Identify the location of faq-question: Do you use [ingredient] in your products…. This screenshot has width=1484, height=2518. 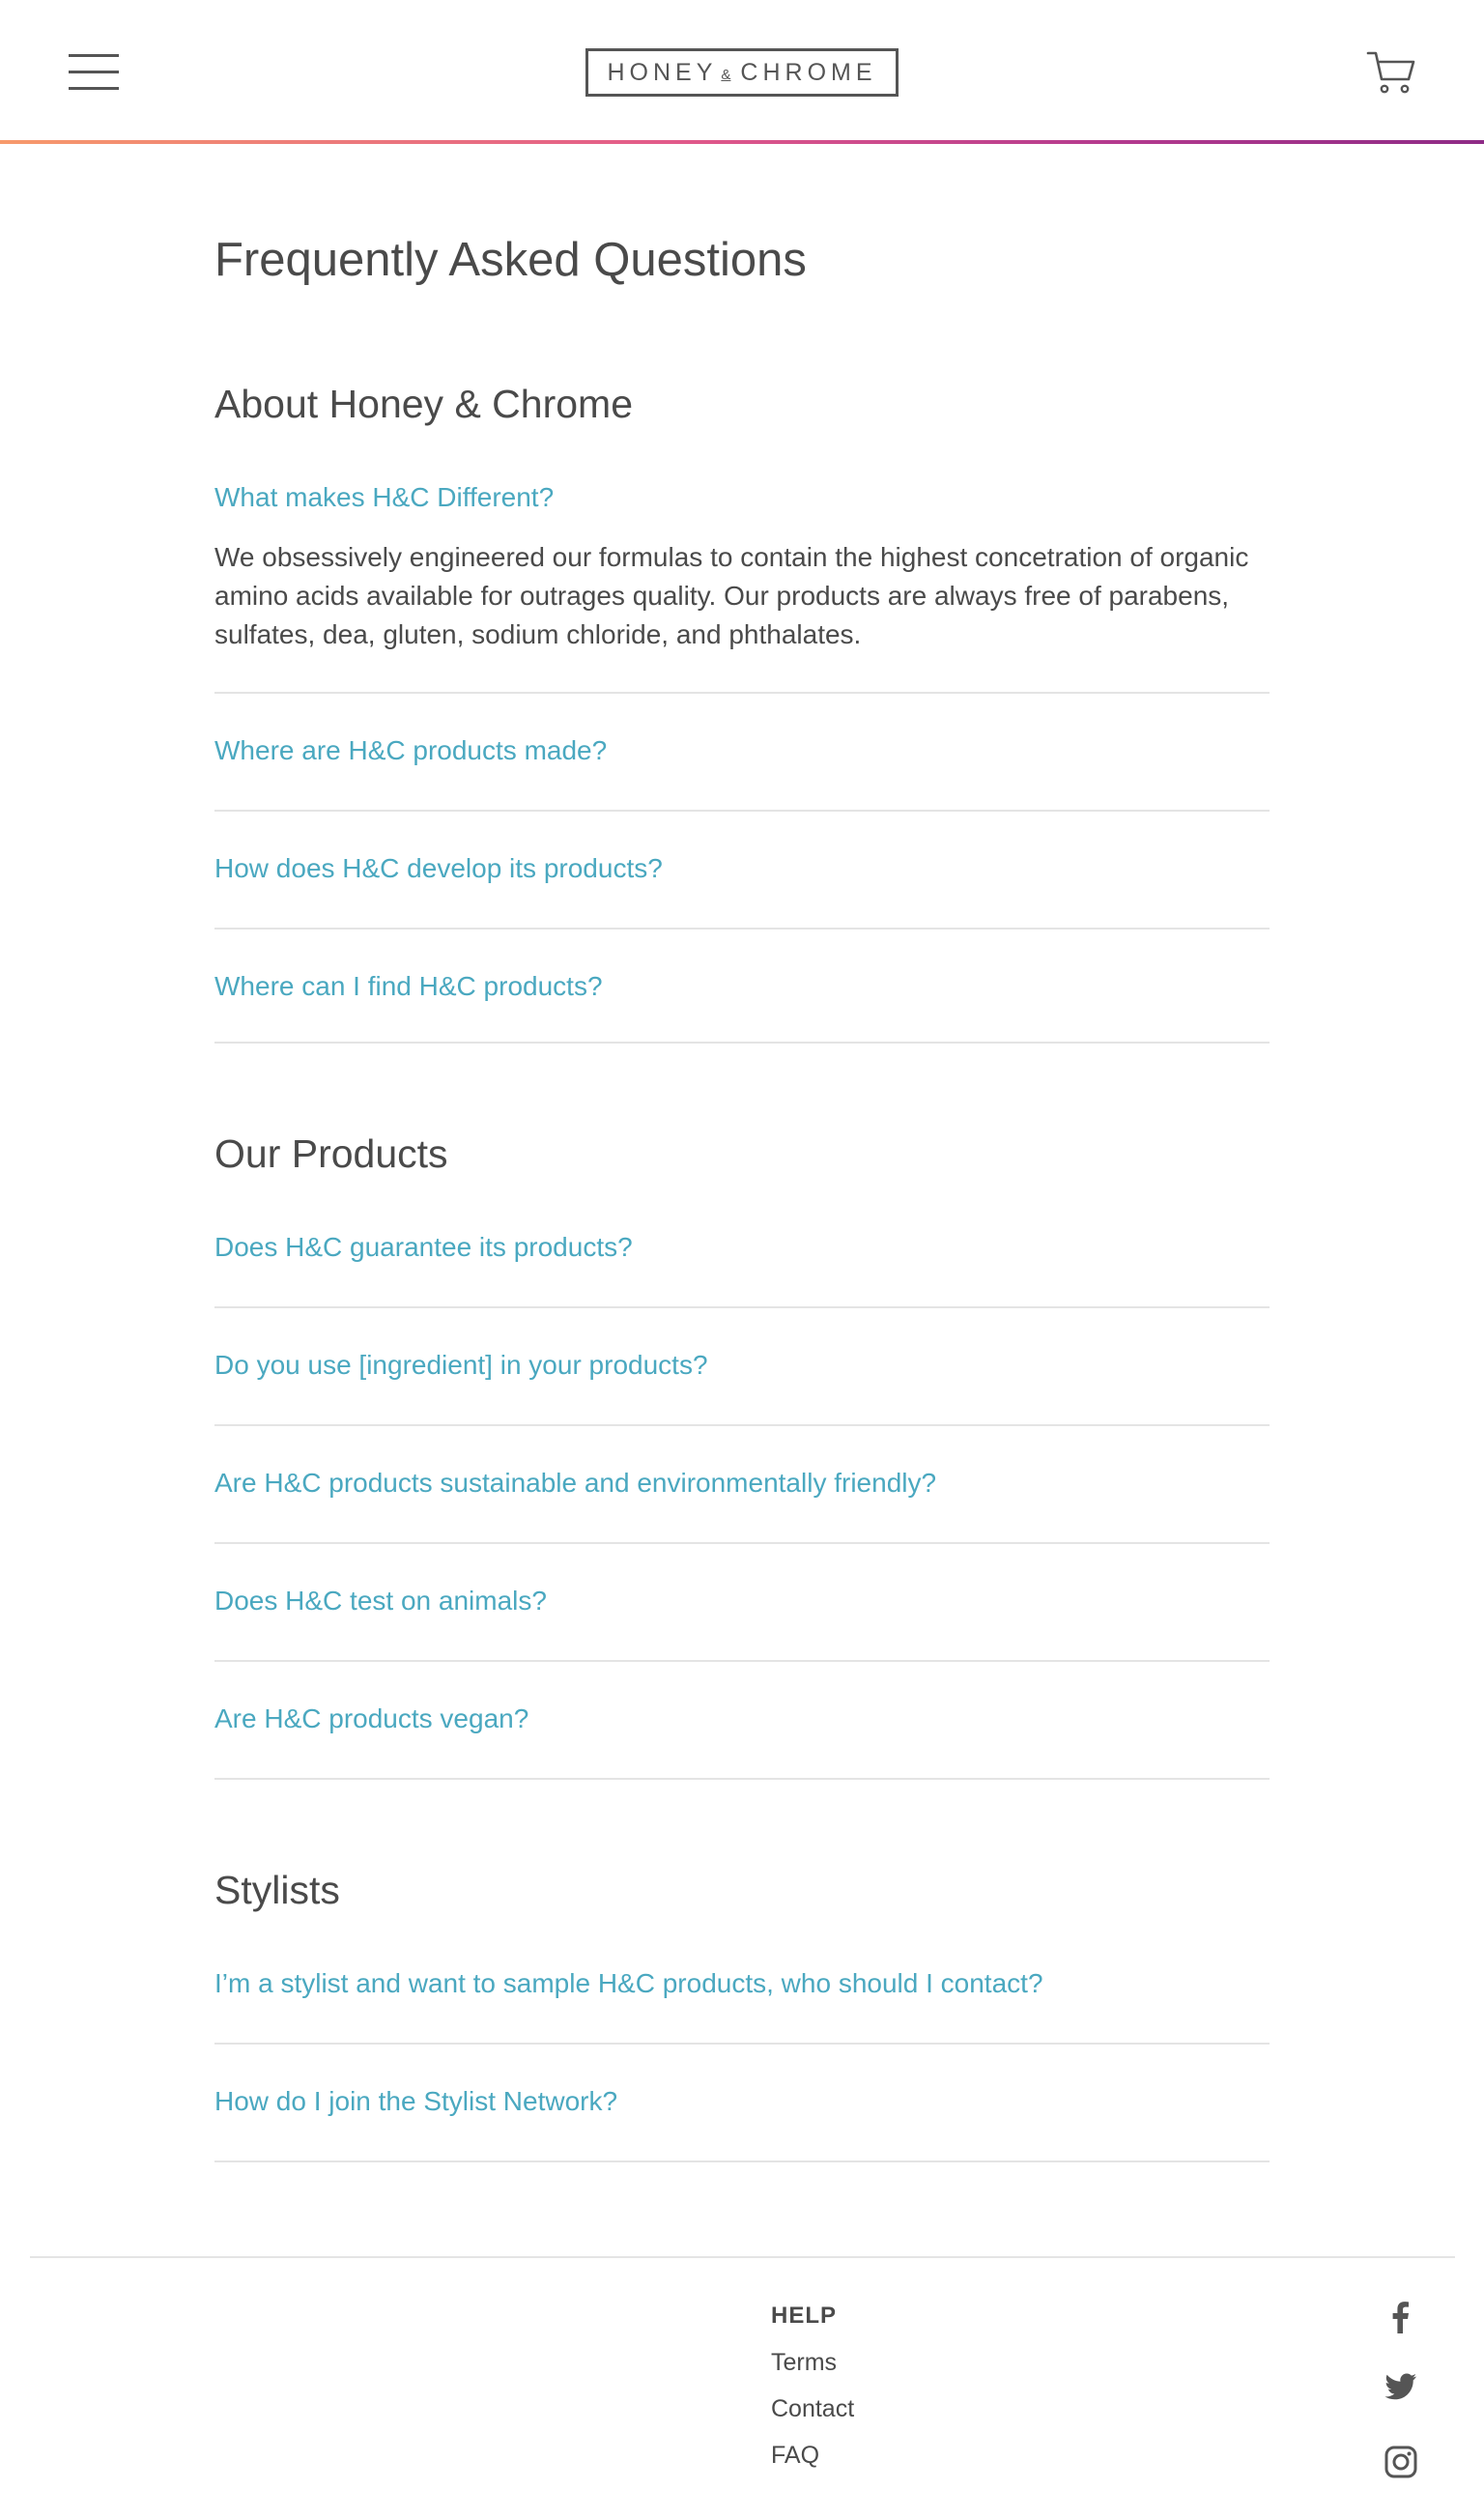
(742, 1365).